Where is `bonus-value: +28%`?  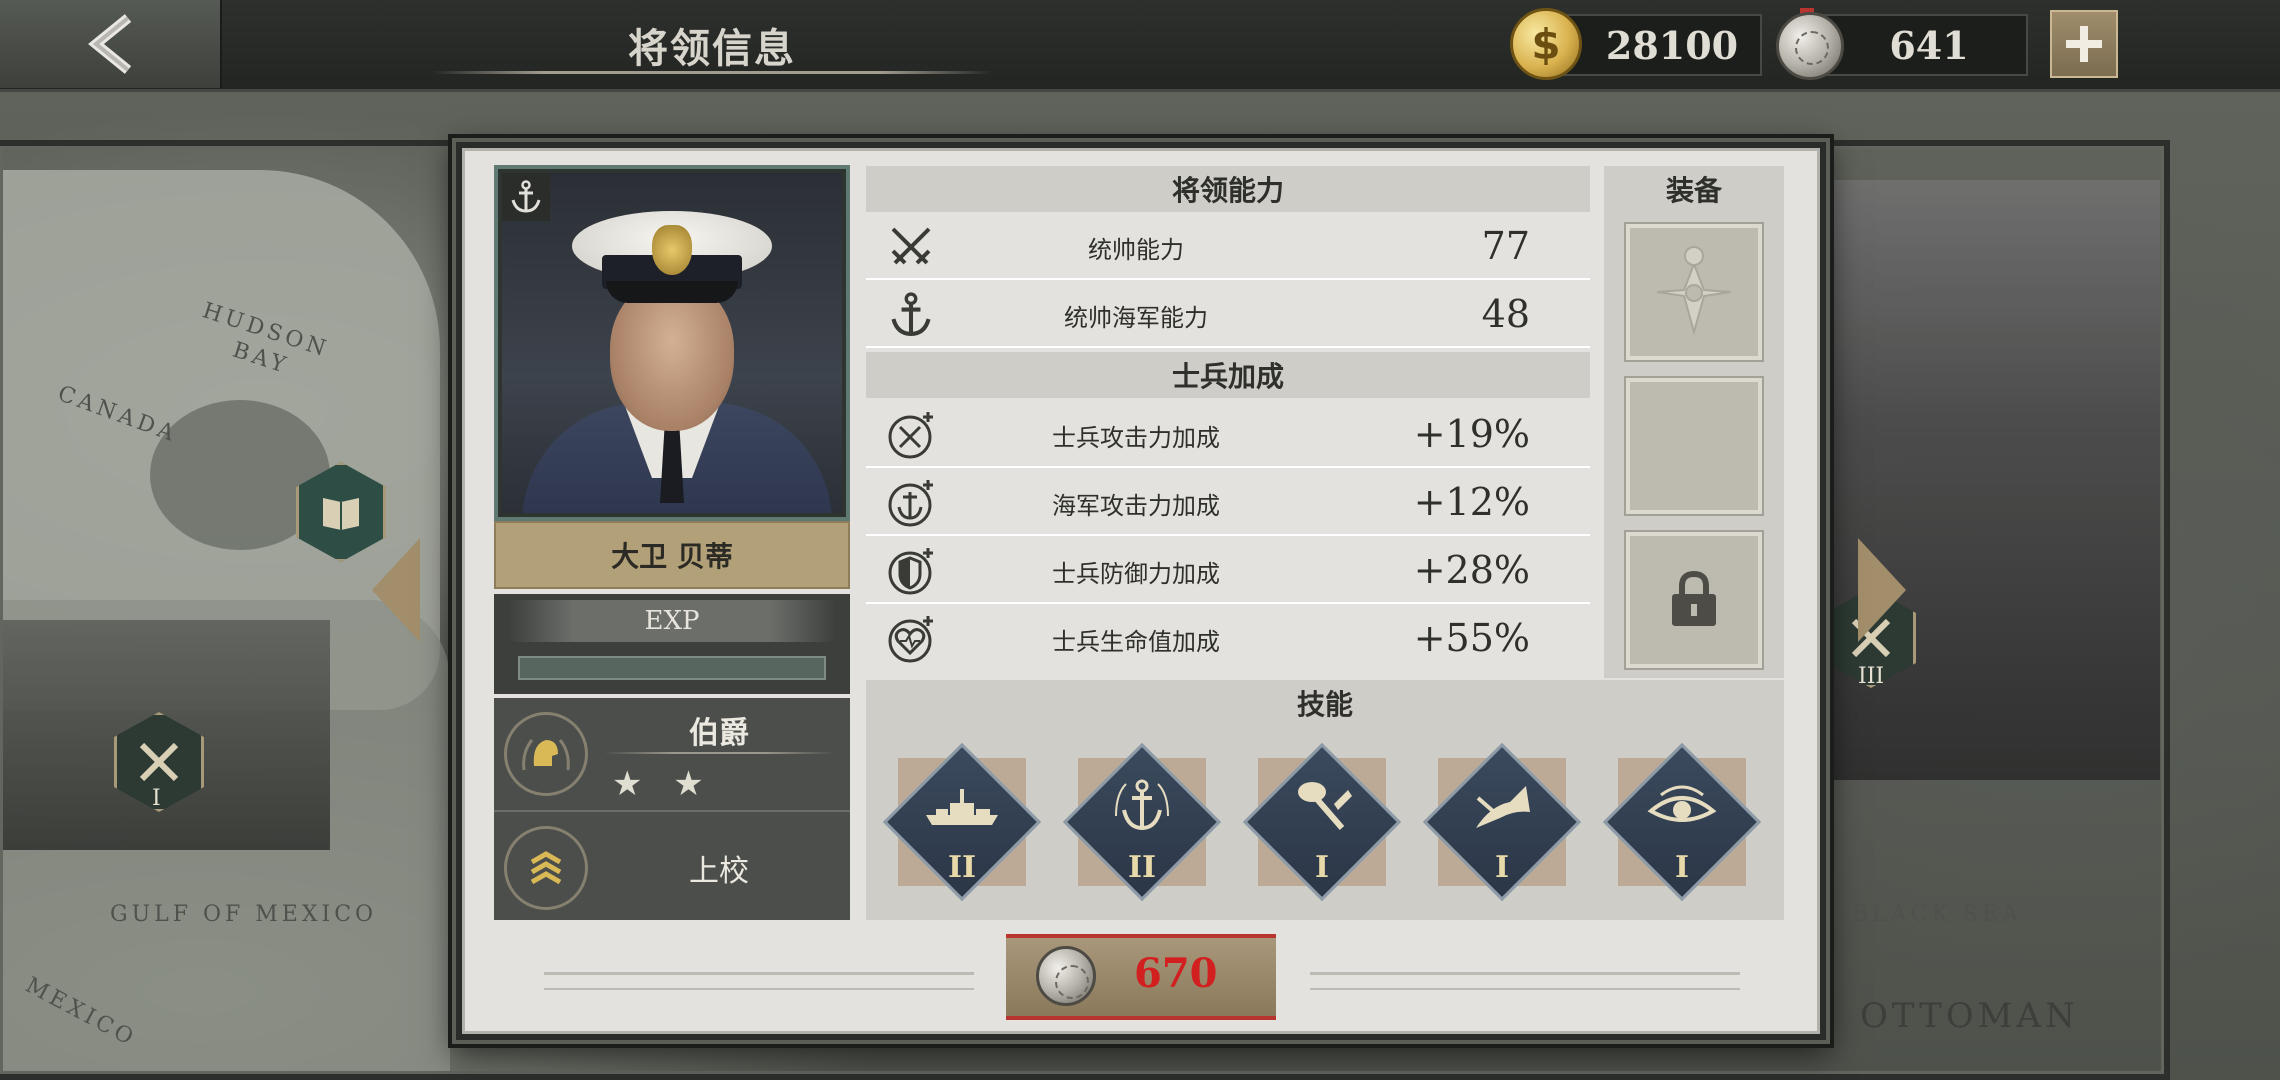
bonus-value: +28% is located at coordinates (1471, 570).